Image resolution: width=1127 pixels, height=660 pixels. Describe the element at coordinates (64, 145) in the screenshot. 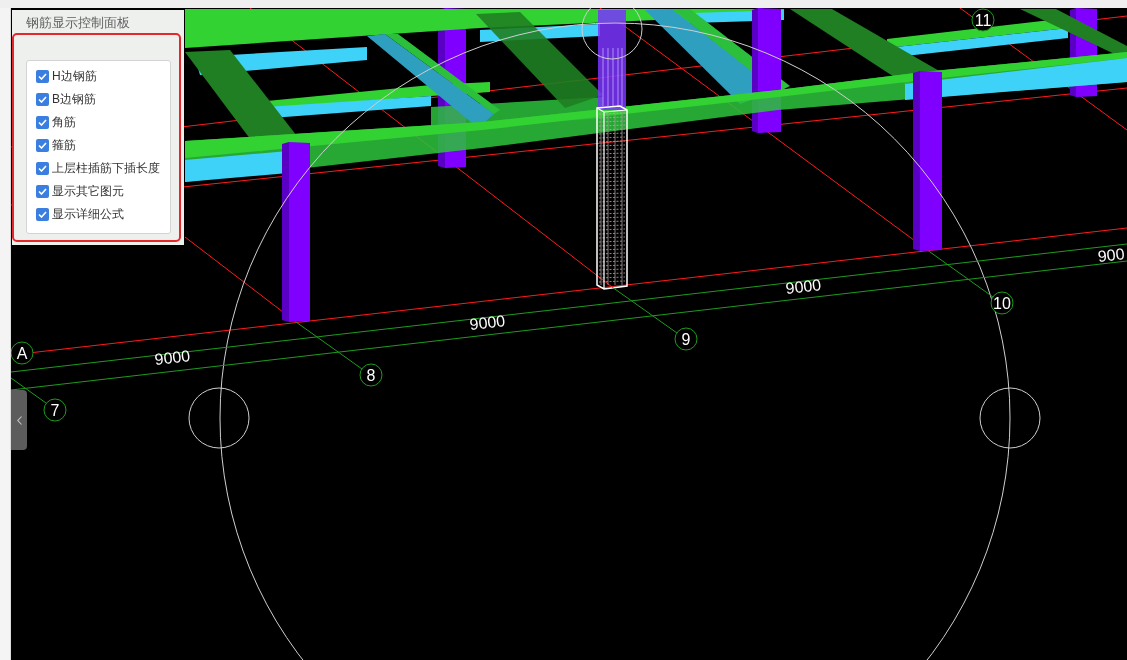

I see `option-label: 箍筋` at that location.